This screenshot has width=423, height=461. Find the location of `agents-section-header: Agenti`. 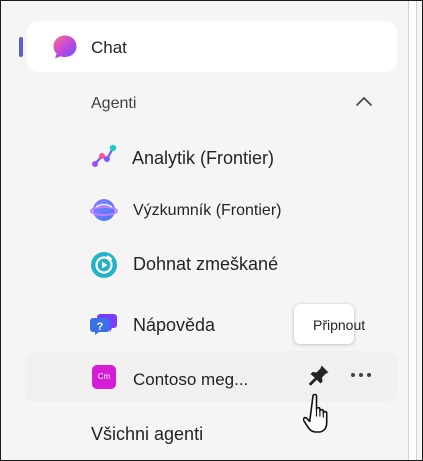

agents-section-header: Agenti is located at coordinates (113, 104).